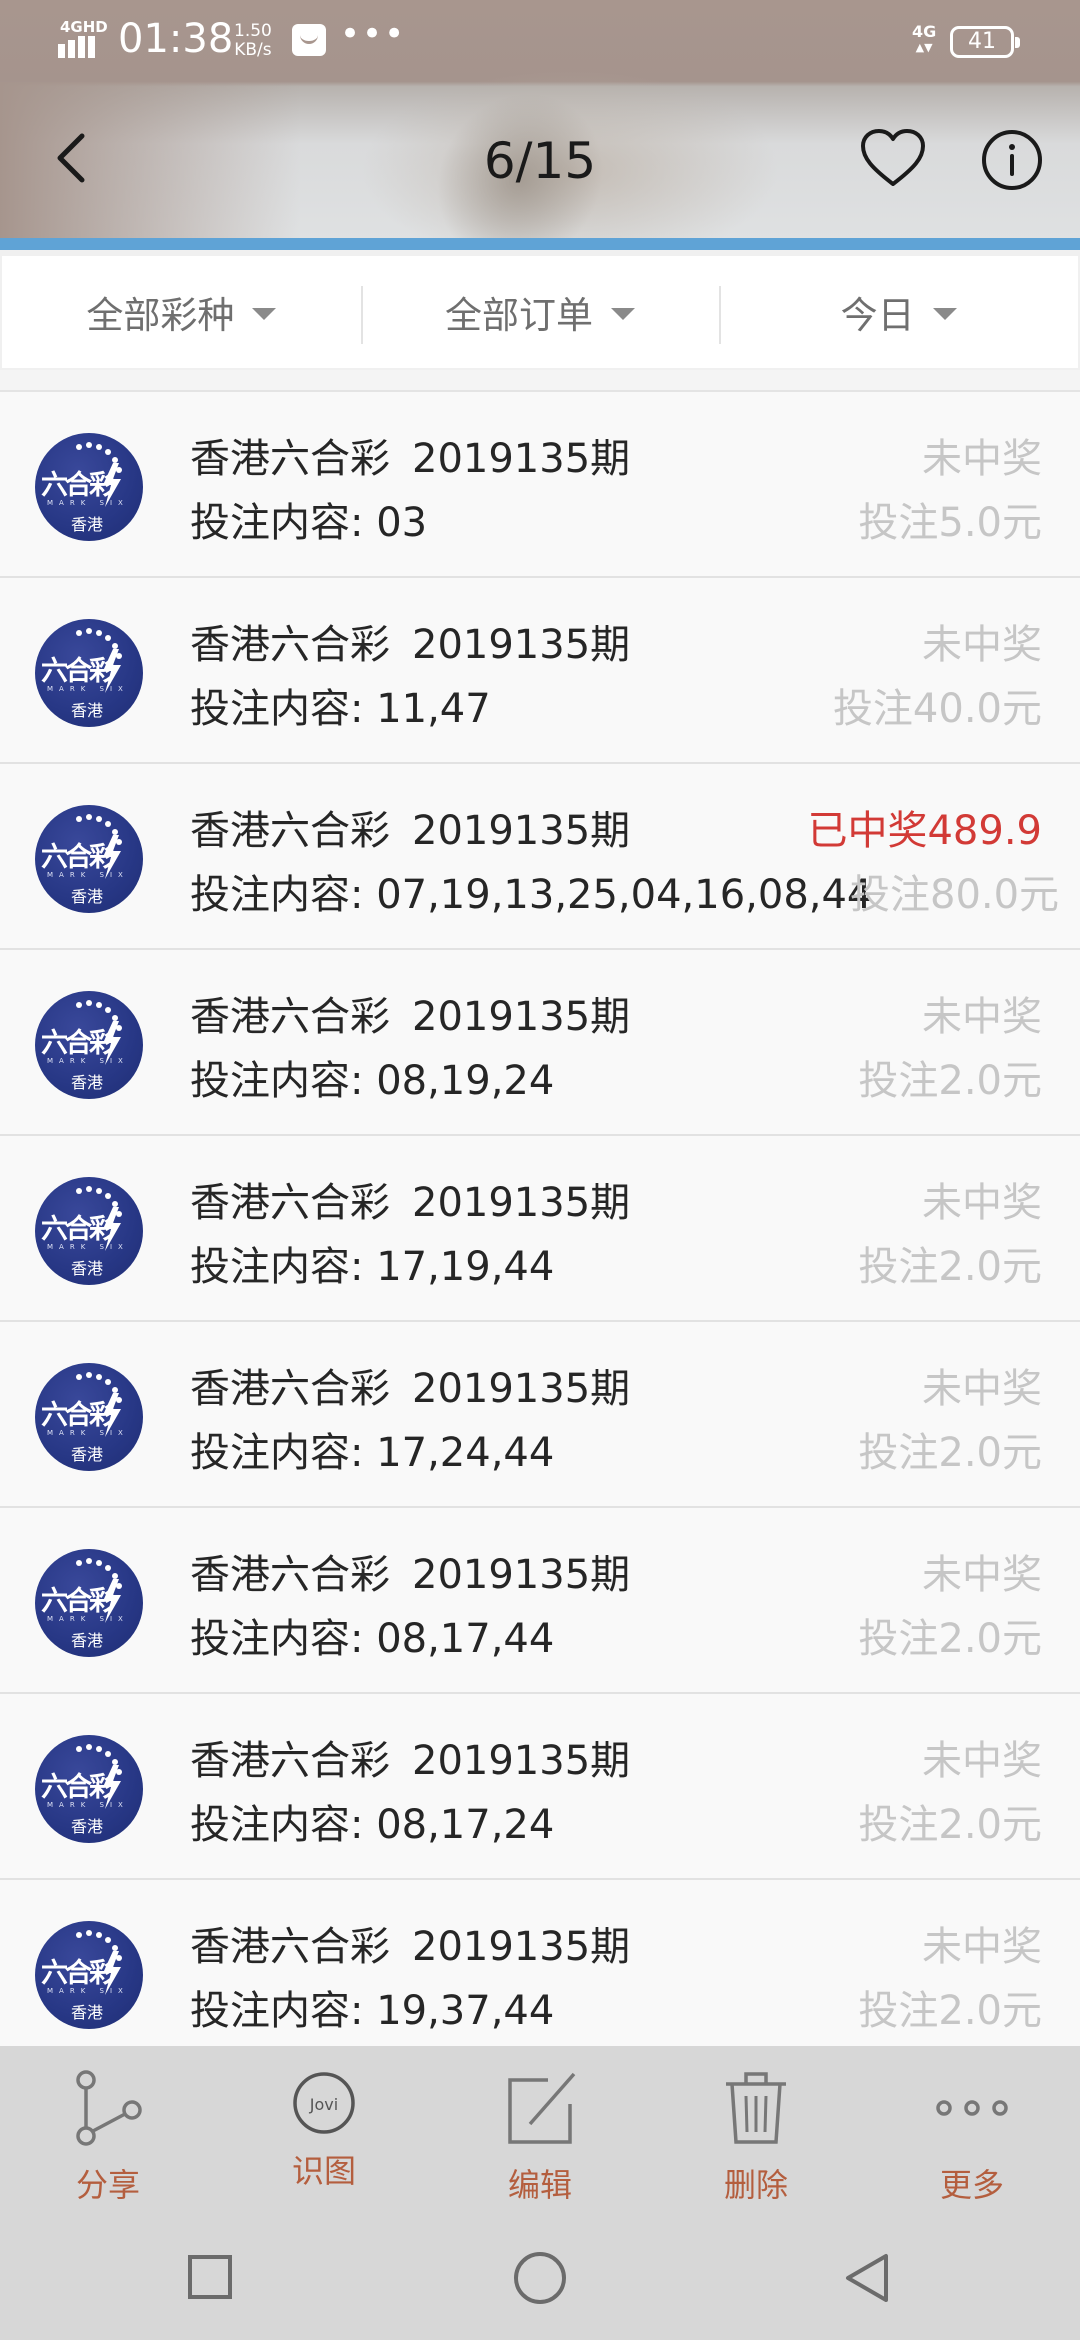 The image size is (1080, 2340). What do you see at coordinates (519, 315) in the screenshot?
I see `filter-label: 全部订单` at bounding box center [519, 315].